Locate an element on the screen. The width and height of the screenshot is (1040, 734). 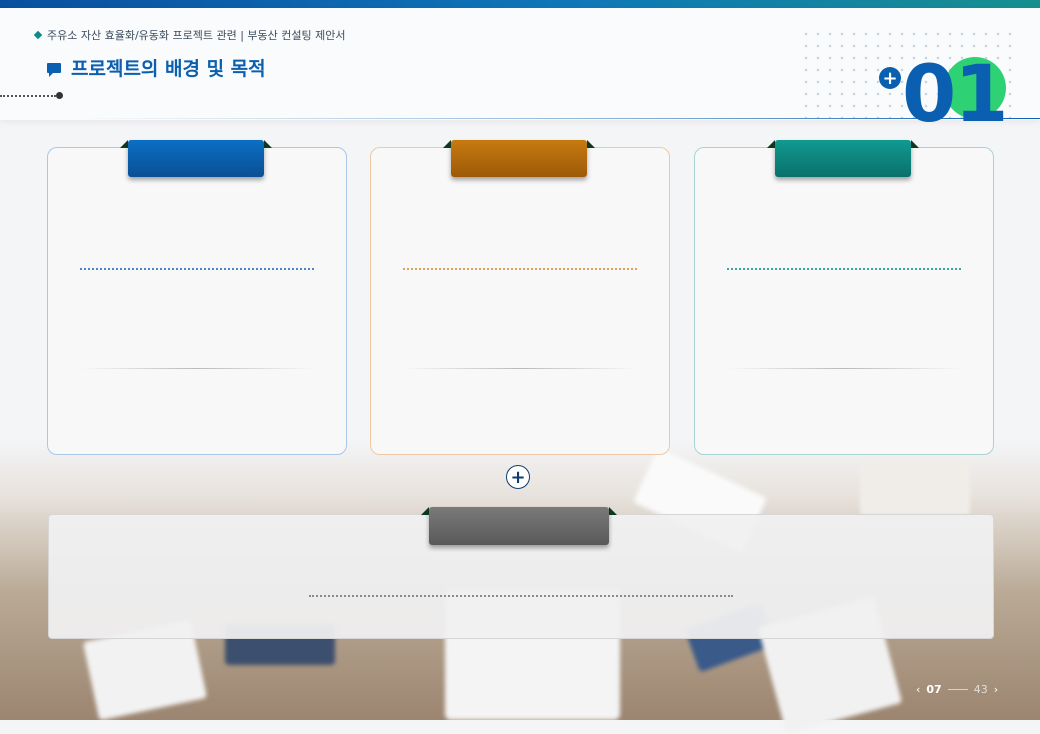
current-page: 07 is located at coordinates (934, 689).